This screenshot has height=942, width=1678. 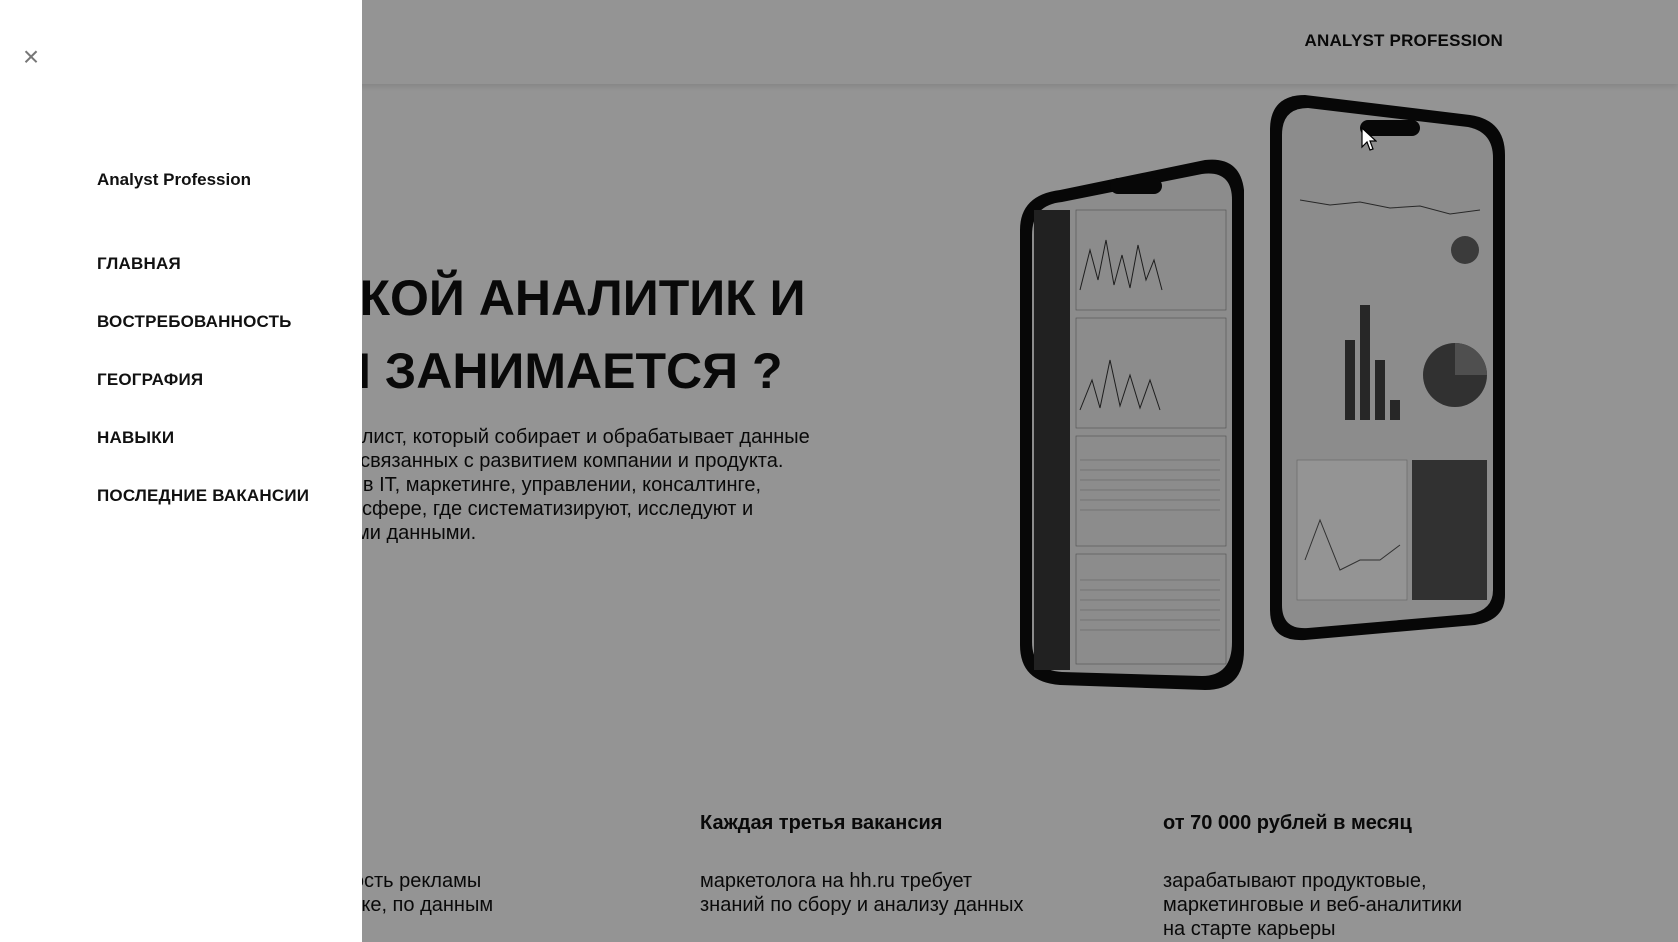 I want to click on mouse-cursor-icon, so click(x=1369, y=139).